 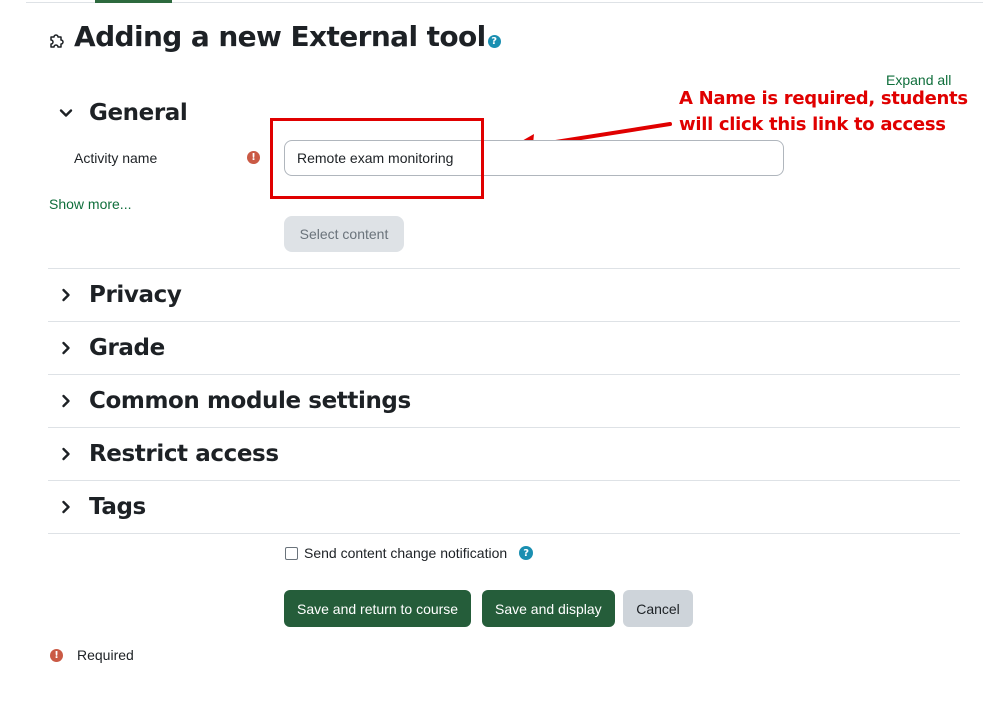 I want to click on send-notification-label: Send content change notification, so click(x=405, y=553).